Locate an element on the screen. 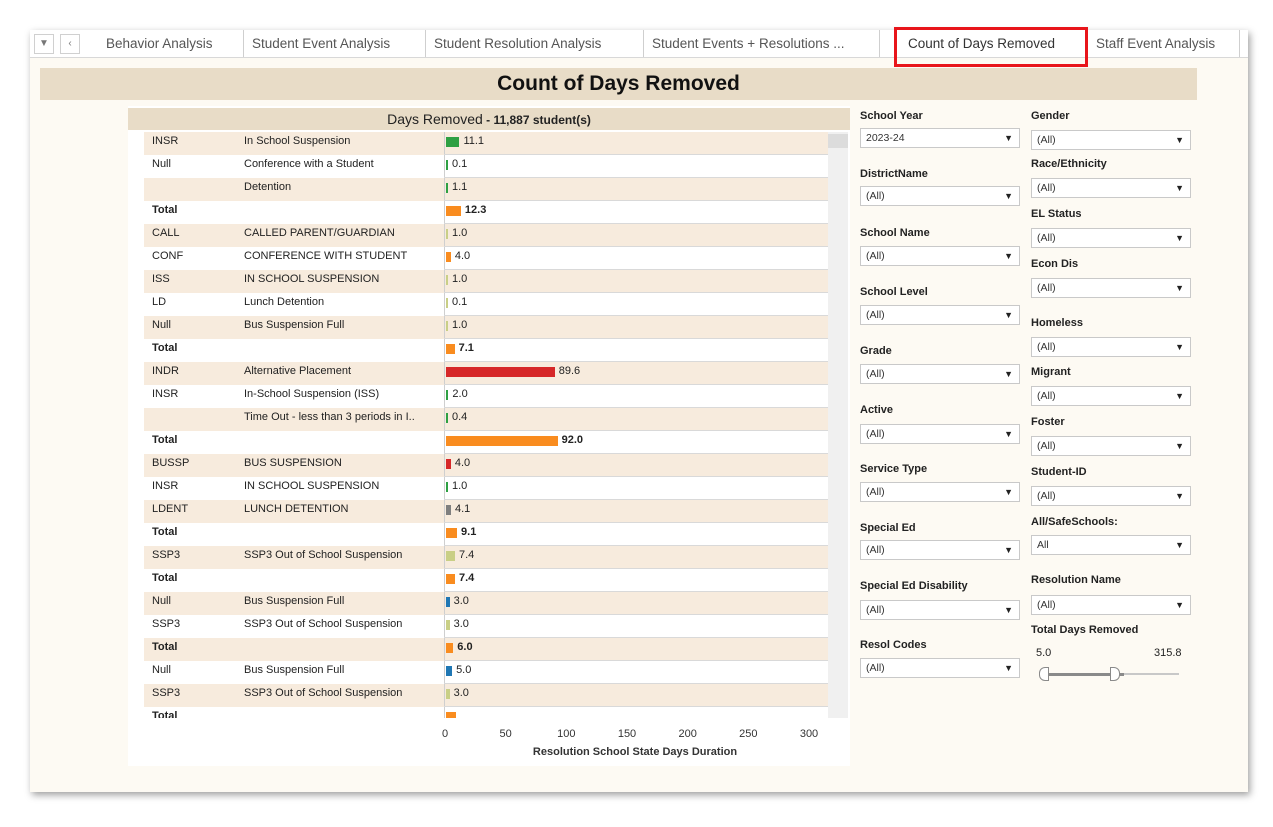 This screenshot has width=1273, height=827. chart-row: INDR Alternative Placement 89.6 is located at coordinates (486, 373).